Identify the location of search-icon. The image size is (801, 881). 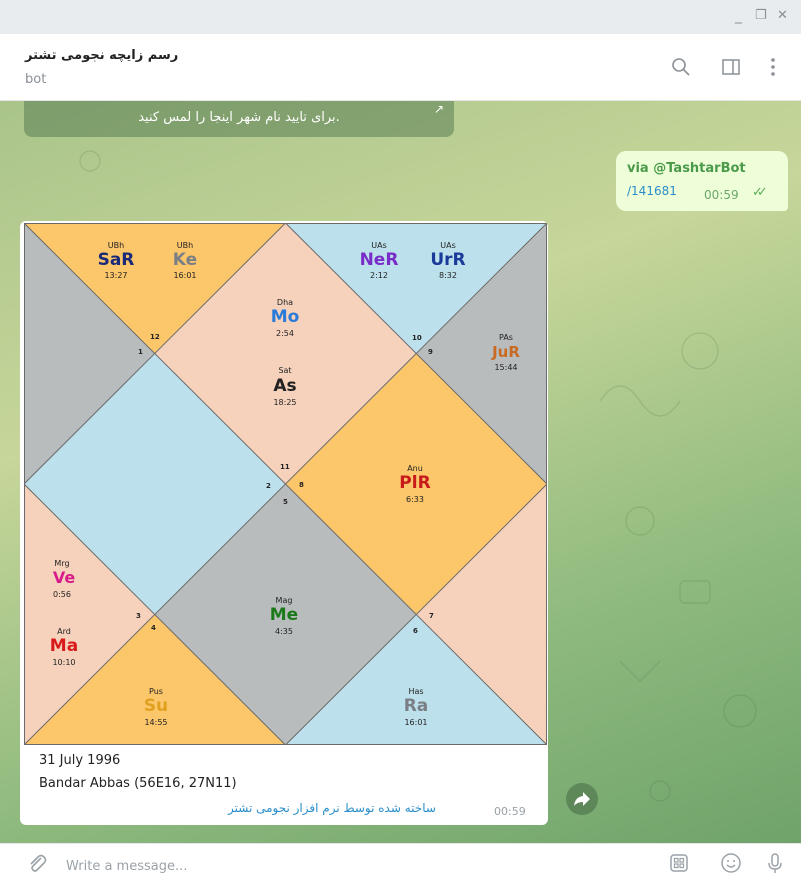
(681, 67).